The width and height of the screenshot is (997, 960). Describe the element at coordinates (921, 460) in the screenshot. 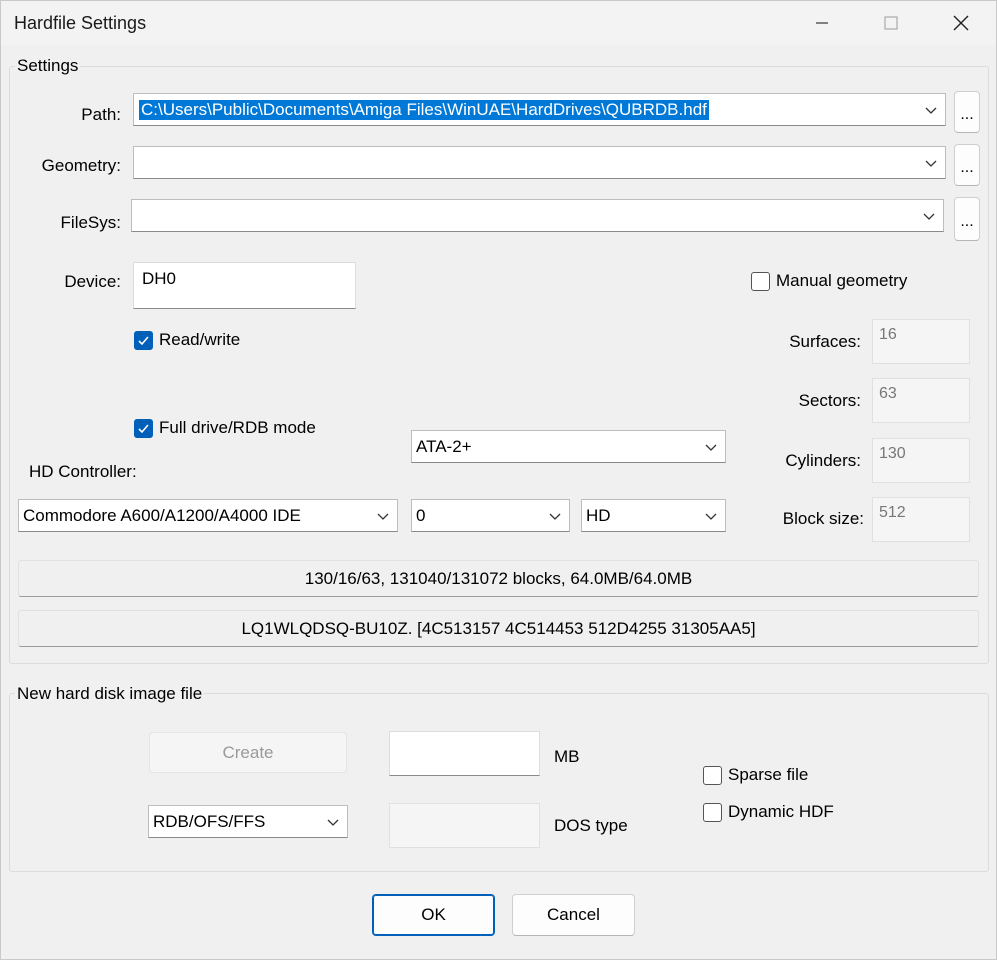

I see `cylinders-input: 130` at that location.